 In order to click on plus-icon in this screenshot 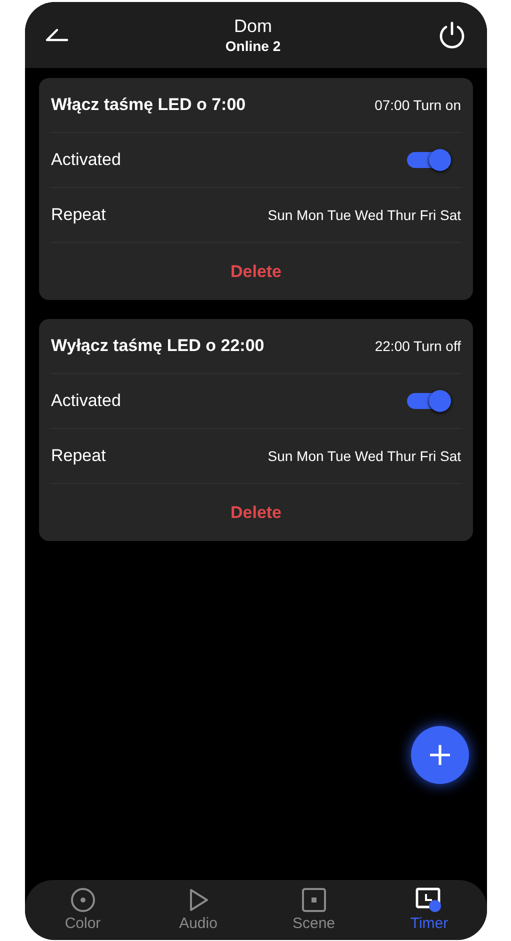, I will do `click(440, 755)`.